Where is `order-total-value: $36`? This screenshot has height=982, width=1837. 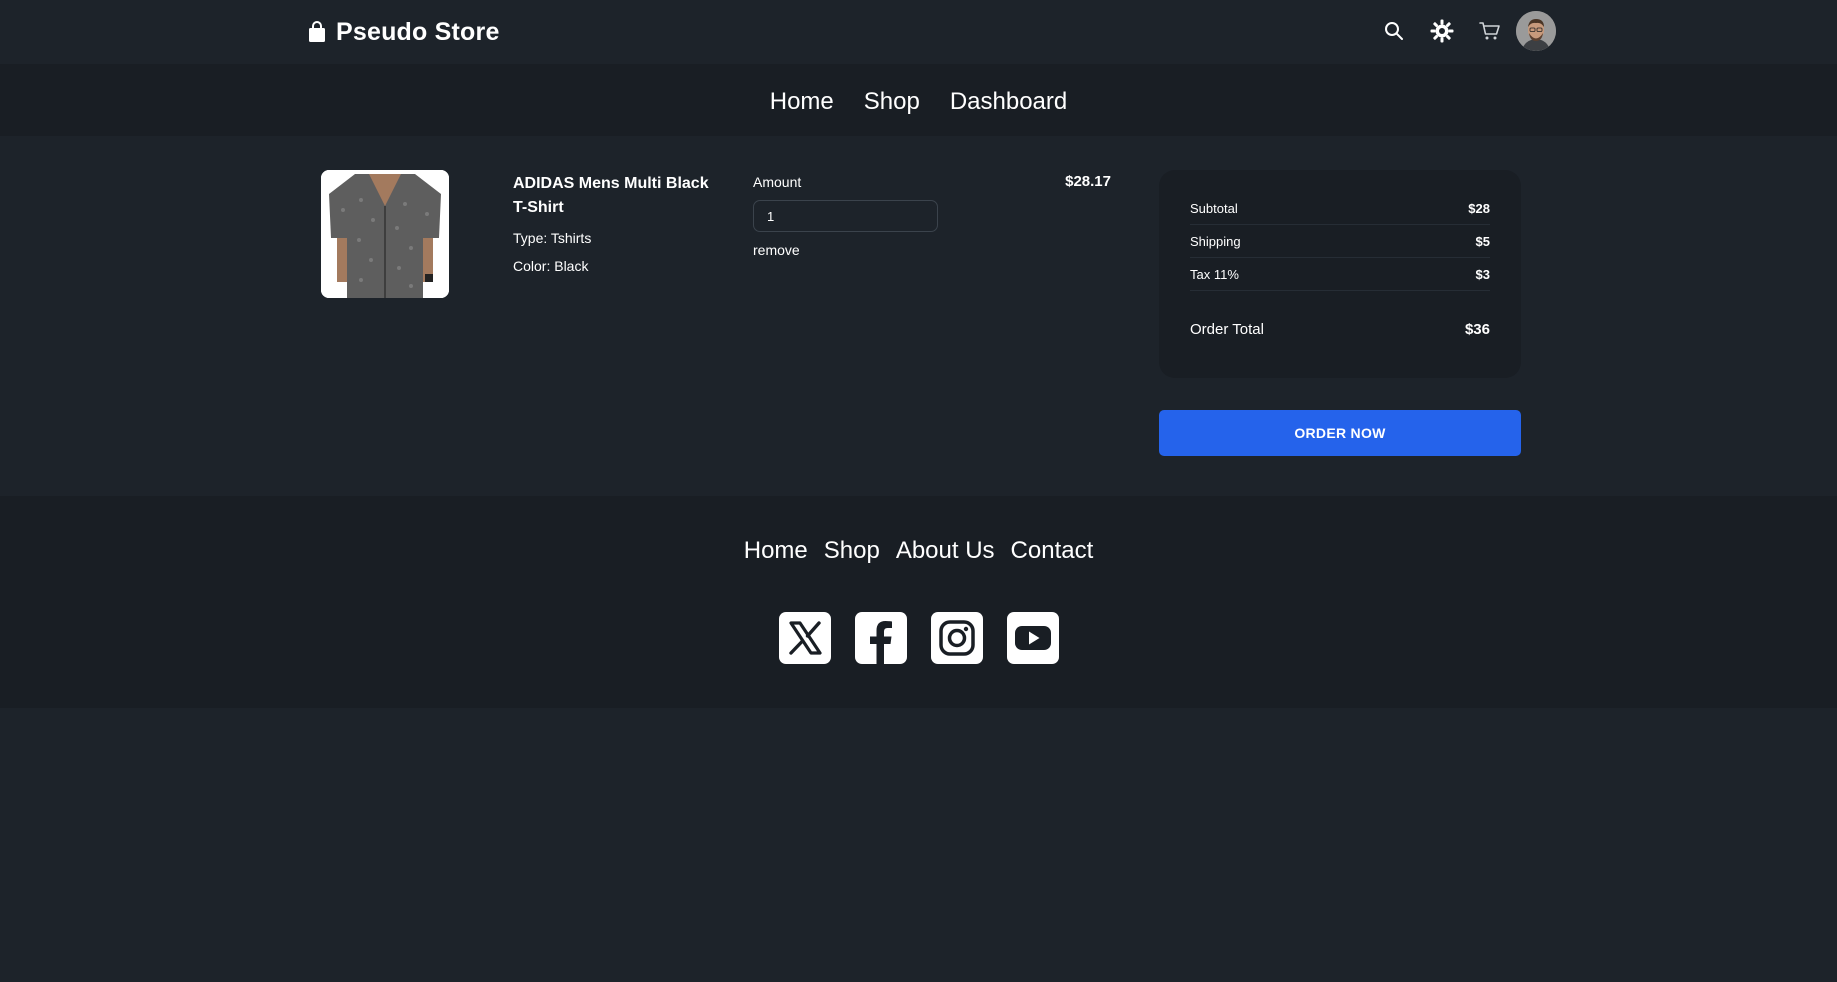
order-total-value: $36 is located at coordinates (1477, 329).